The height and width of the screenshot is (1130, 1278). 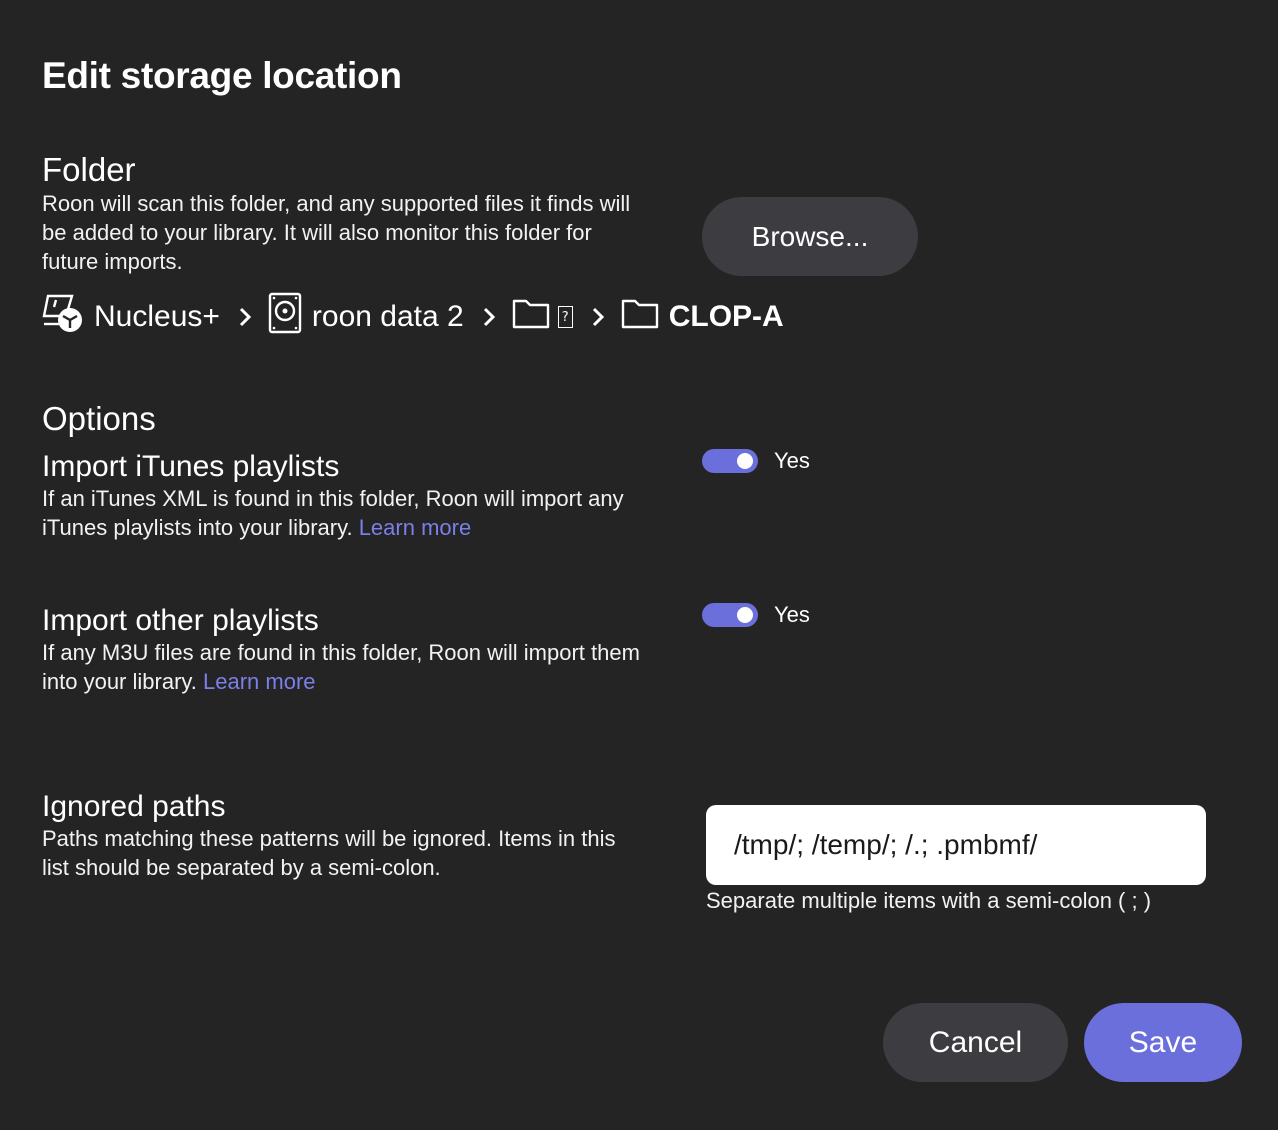 I want to click on breadcrumb-item-current: CLOP-A, so click(x=702, y=317).